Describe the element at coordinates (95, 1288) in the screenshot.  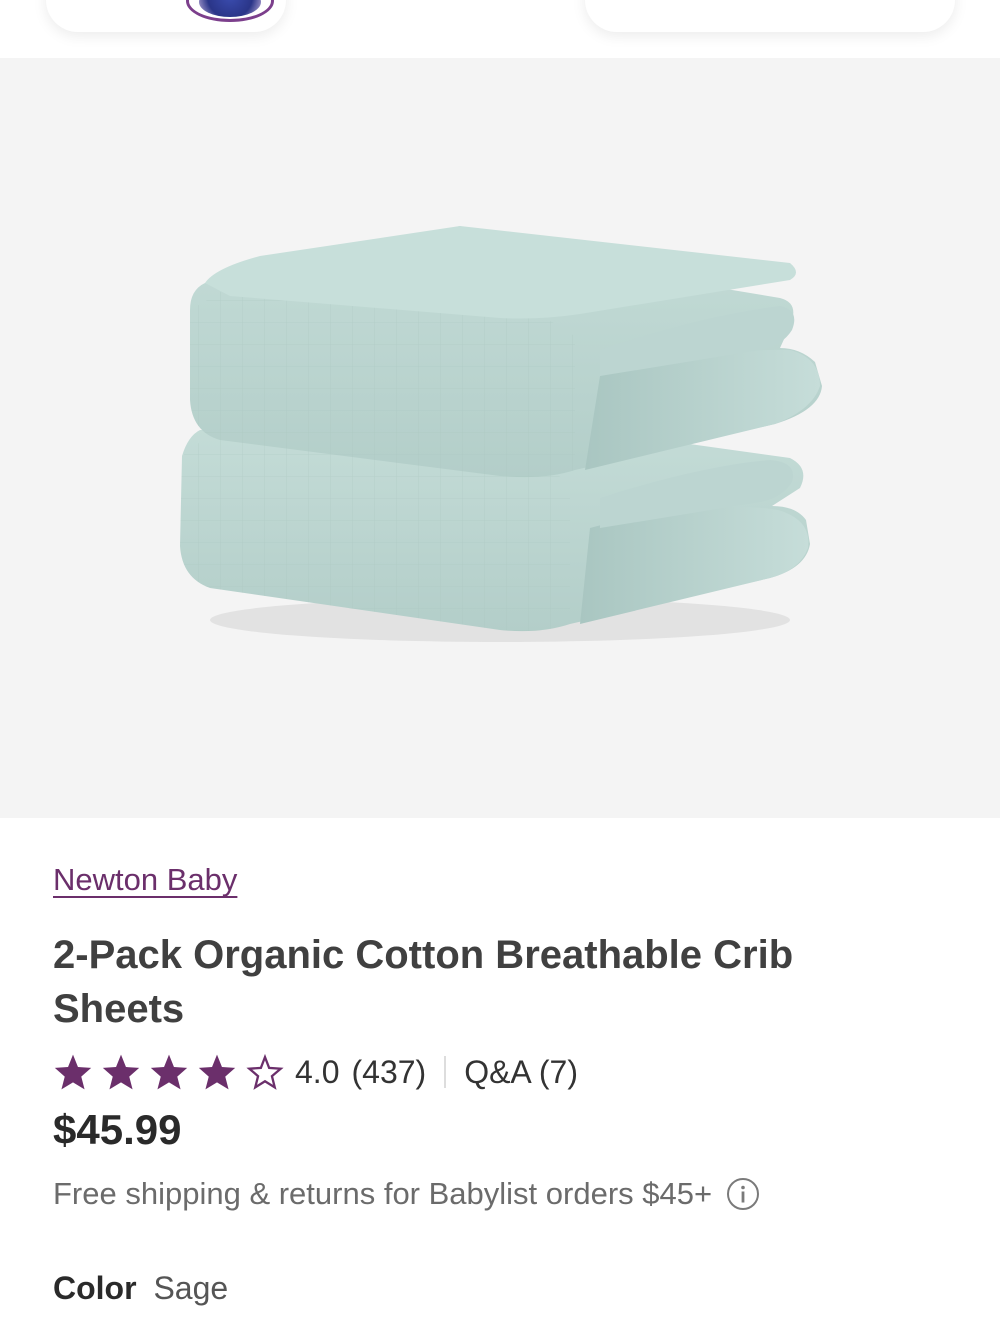
I see `color-label: Color` at that location.